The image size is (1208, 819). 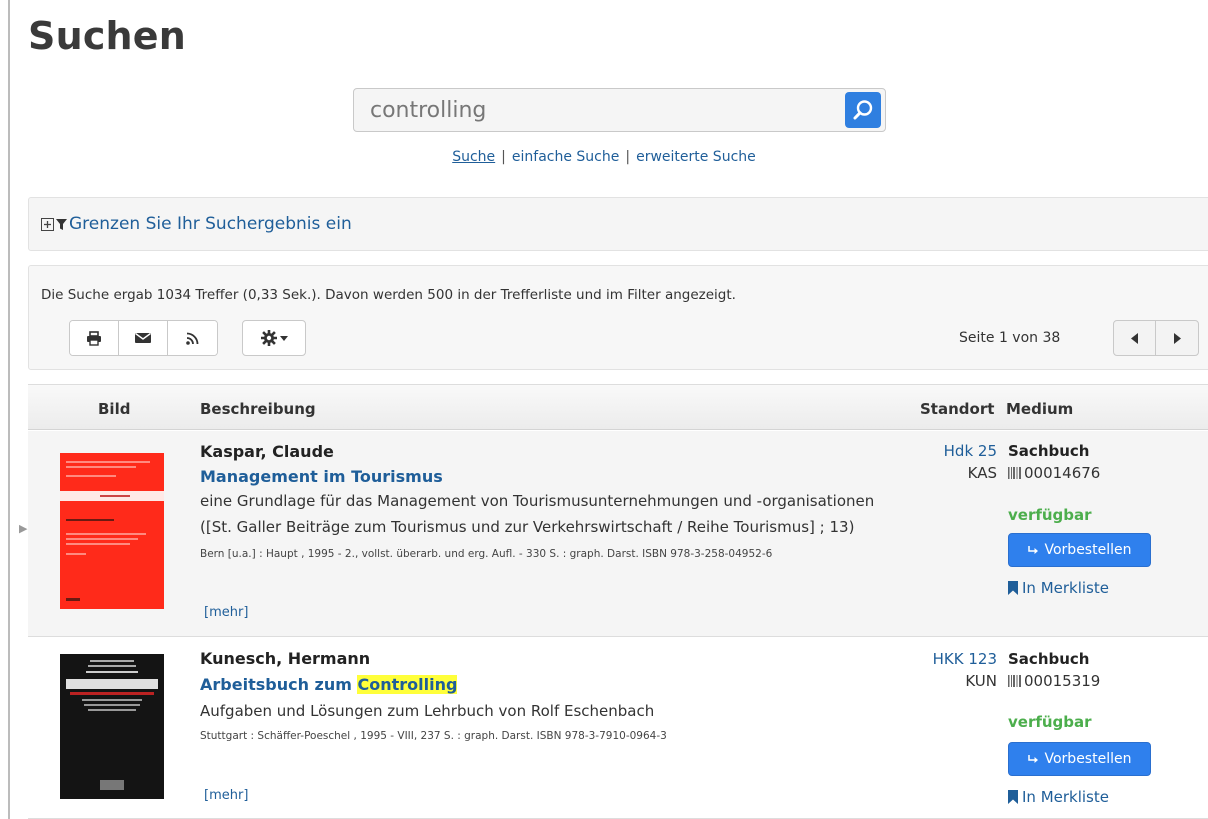 I want to click on barcode: 00015319, so click(x=1054, y=681).